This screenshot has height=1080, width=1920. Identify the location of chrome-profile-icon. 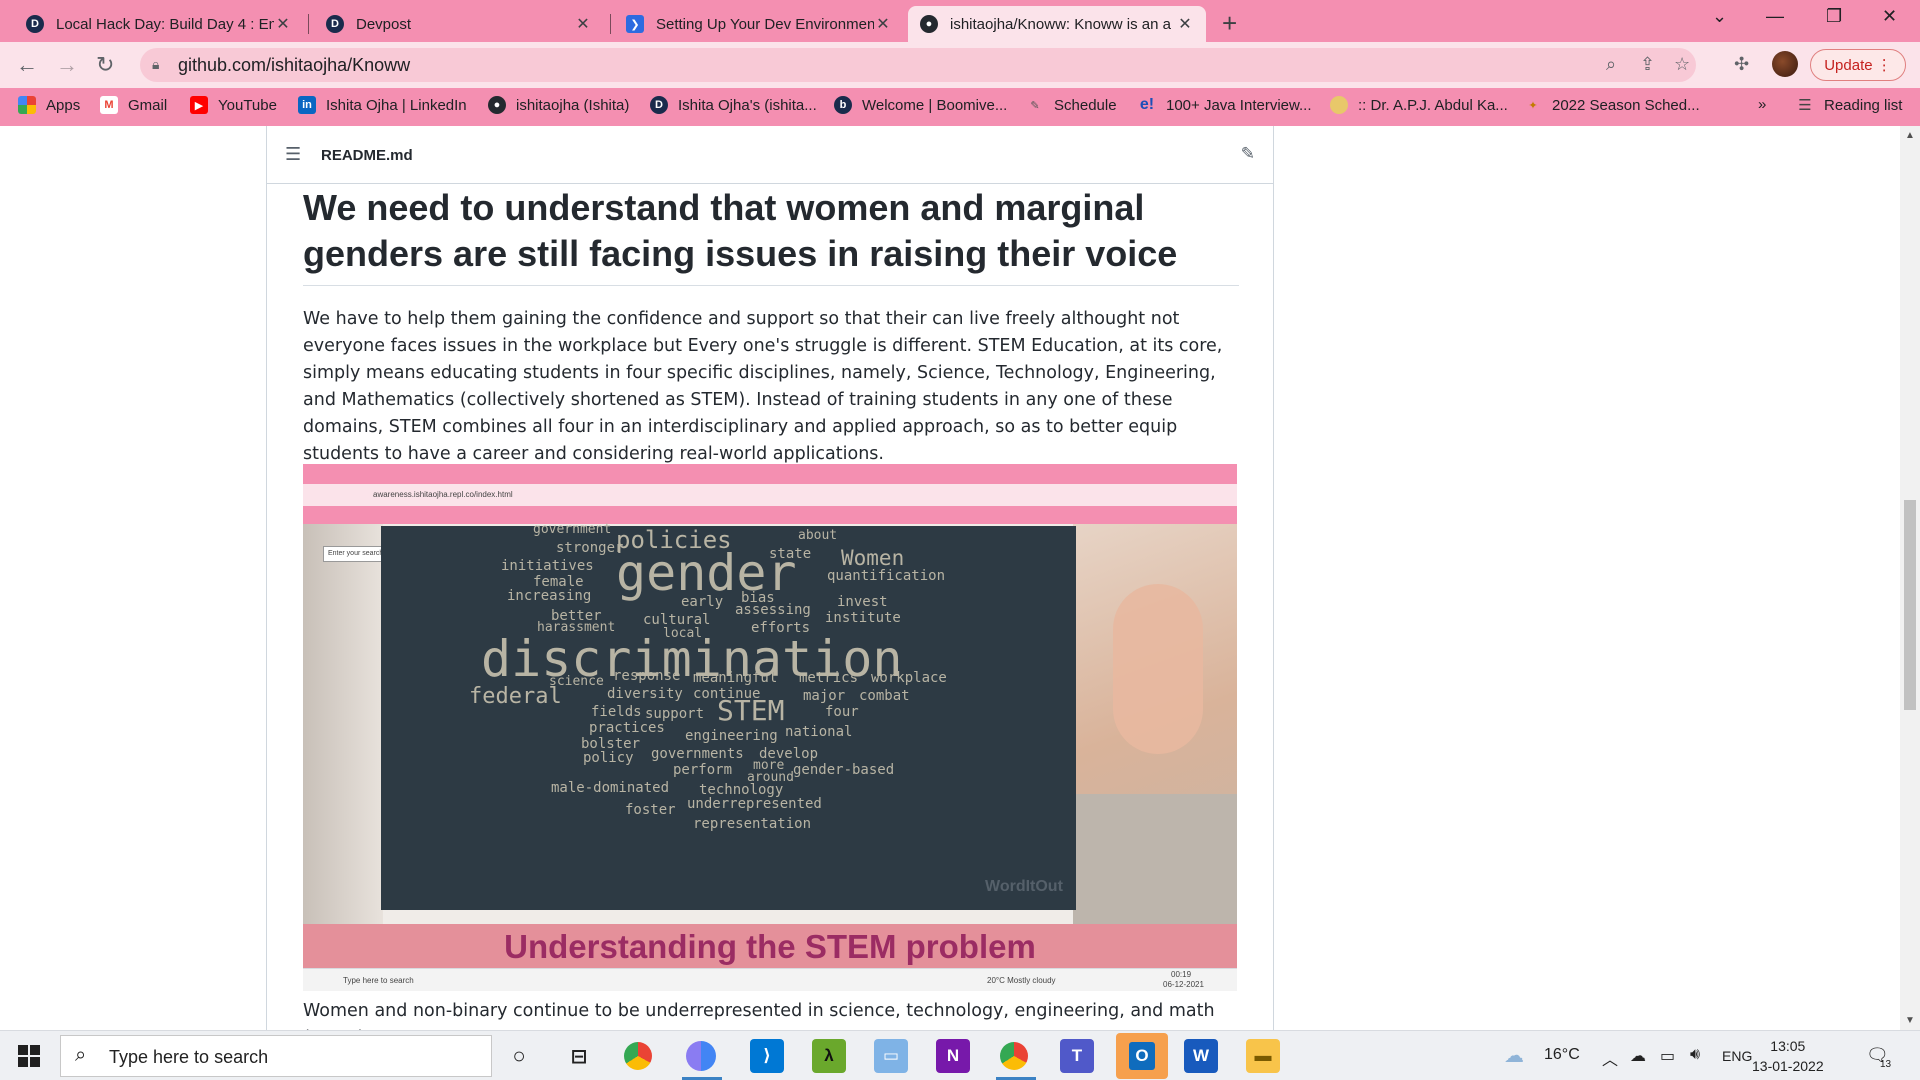
(701, 1056).